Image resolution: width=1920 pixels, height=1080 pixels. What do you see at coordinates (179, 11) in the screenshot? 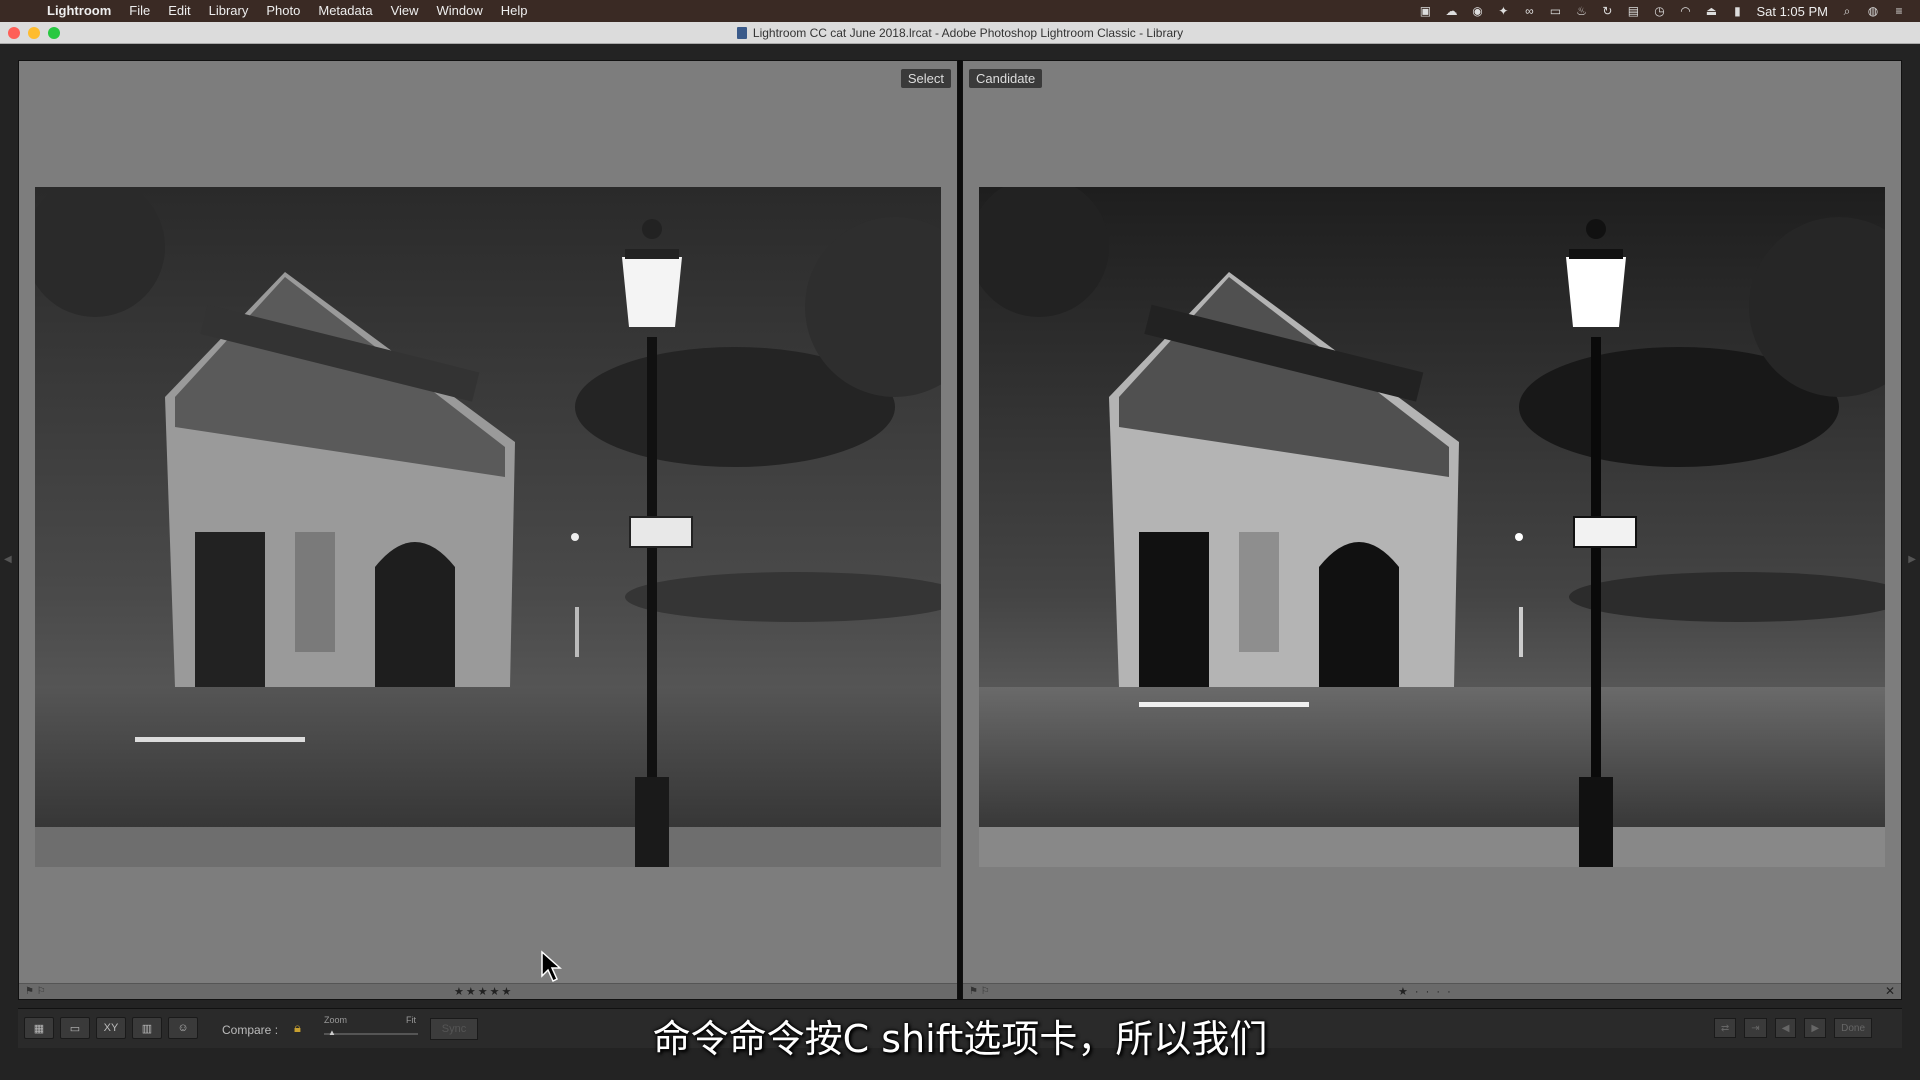
I see `menu-edit: Edit` at bounding box center [179, 11].